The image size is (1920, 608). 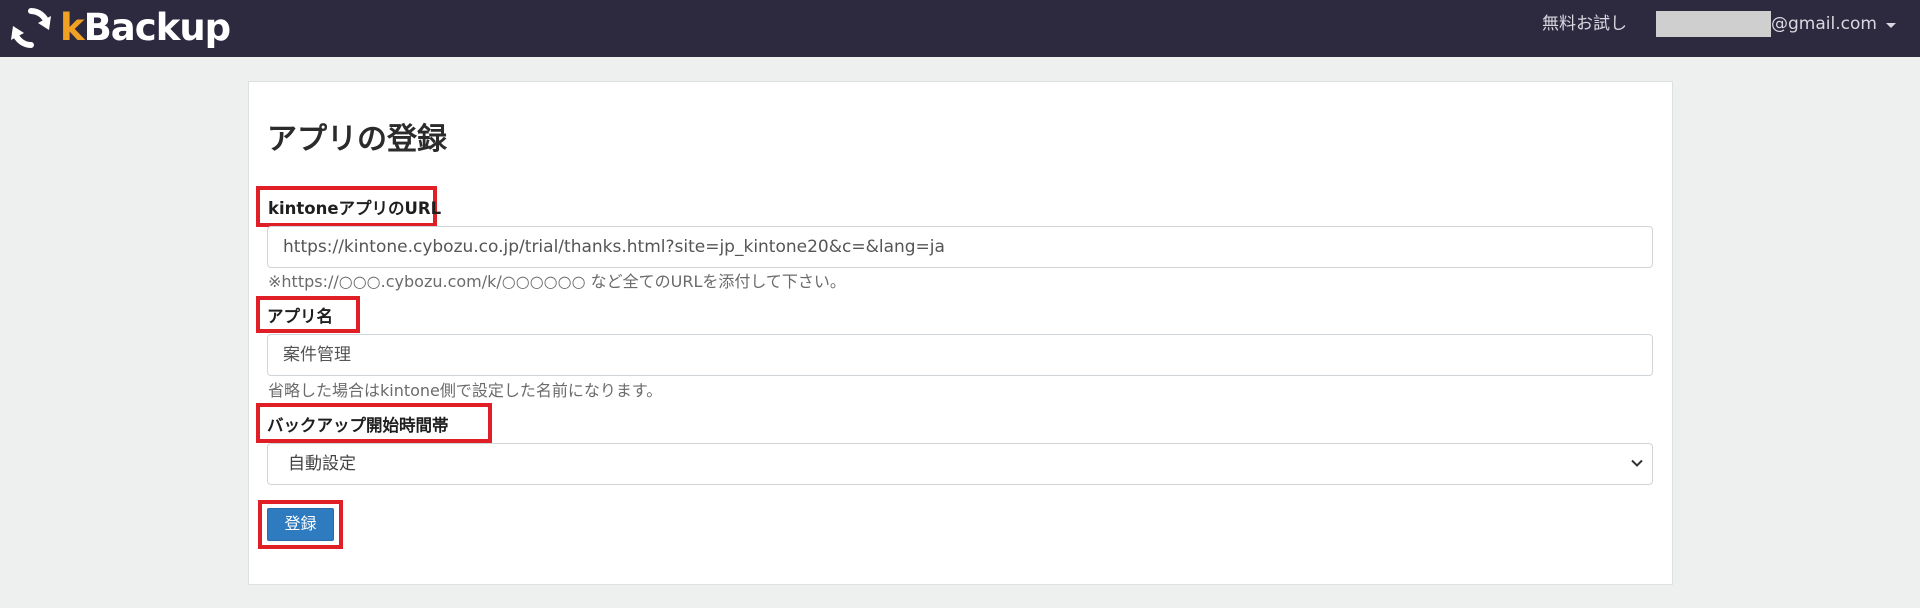 What do you see at coordinates (358, 425) in the screenshot?
I see `backup-time-label: バックアップ開始時間帯` at bounding box center [358, 425].